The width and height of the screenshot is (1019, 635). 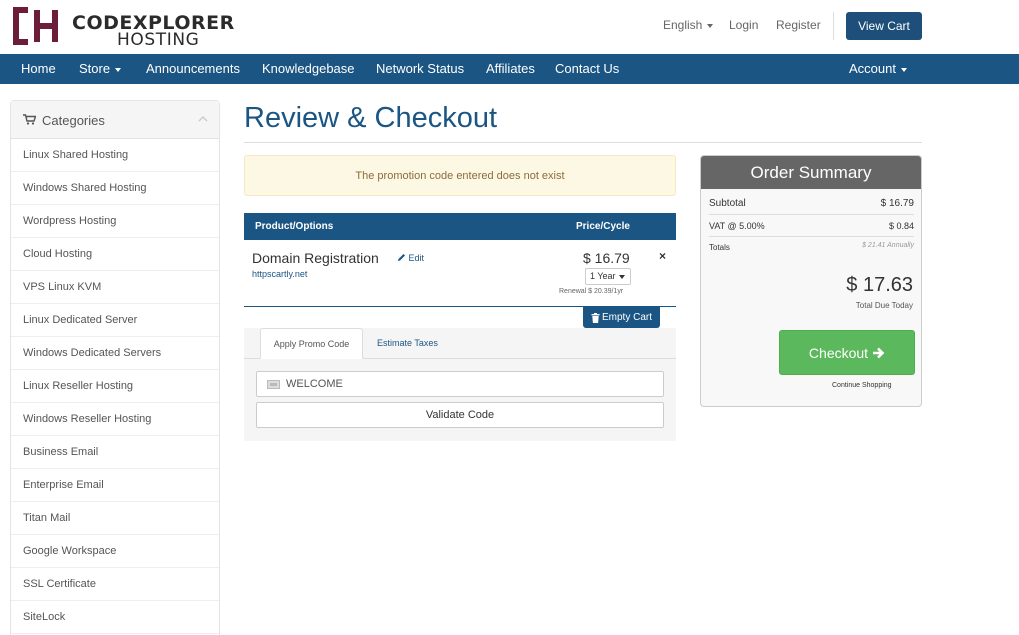 What do you see at coordinates (115, 386) in the screenshot?
I see `sidebar-item-linux-reseller-hosting: Linux Reseller Hosting` at bounding box center [115, 386].